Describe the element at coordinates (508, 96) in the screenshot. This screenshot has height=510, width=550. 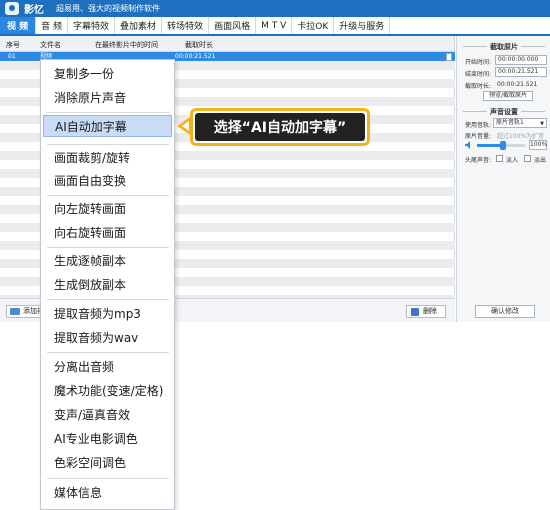
I see `preview-clip-button: 预览/截取原片` at that location.